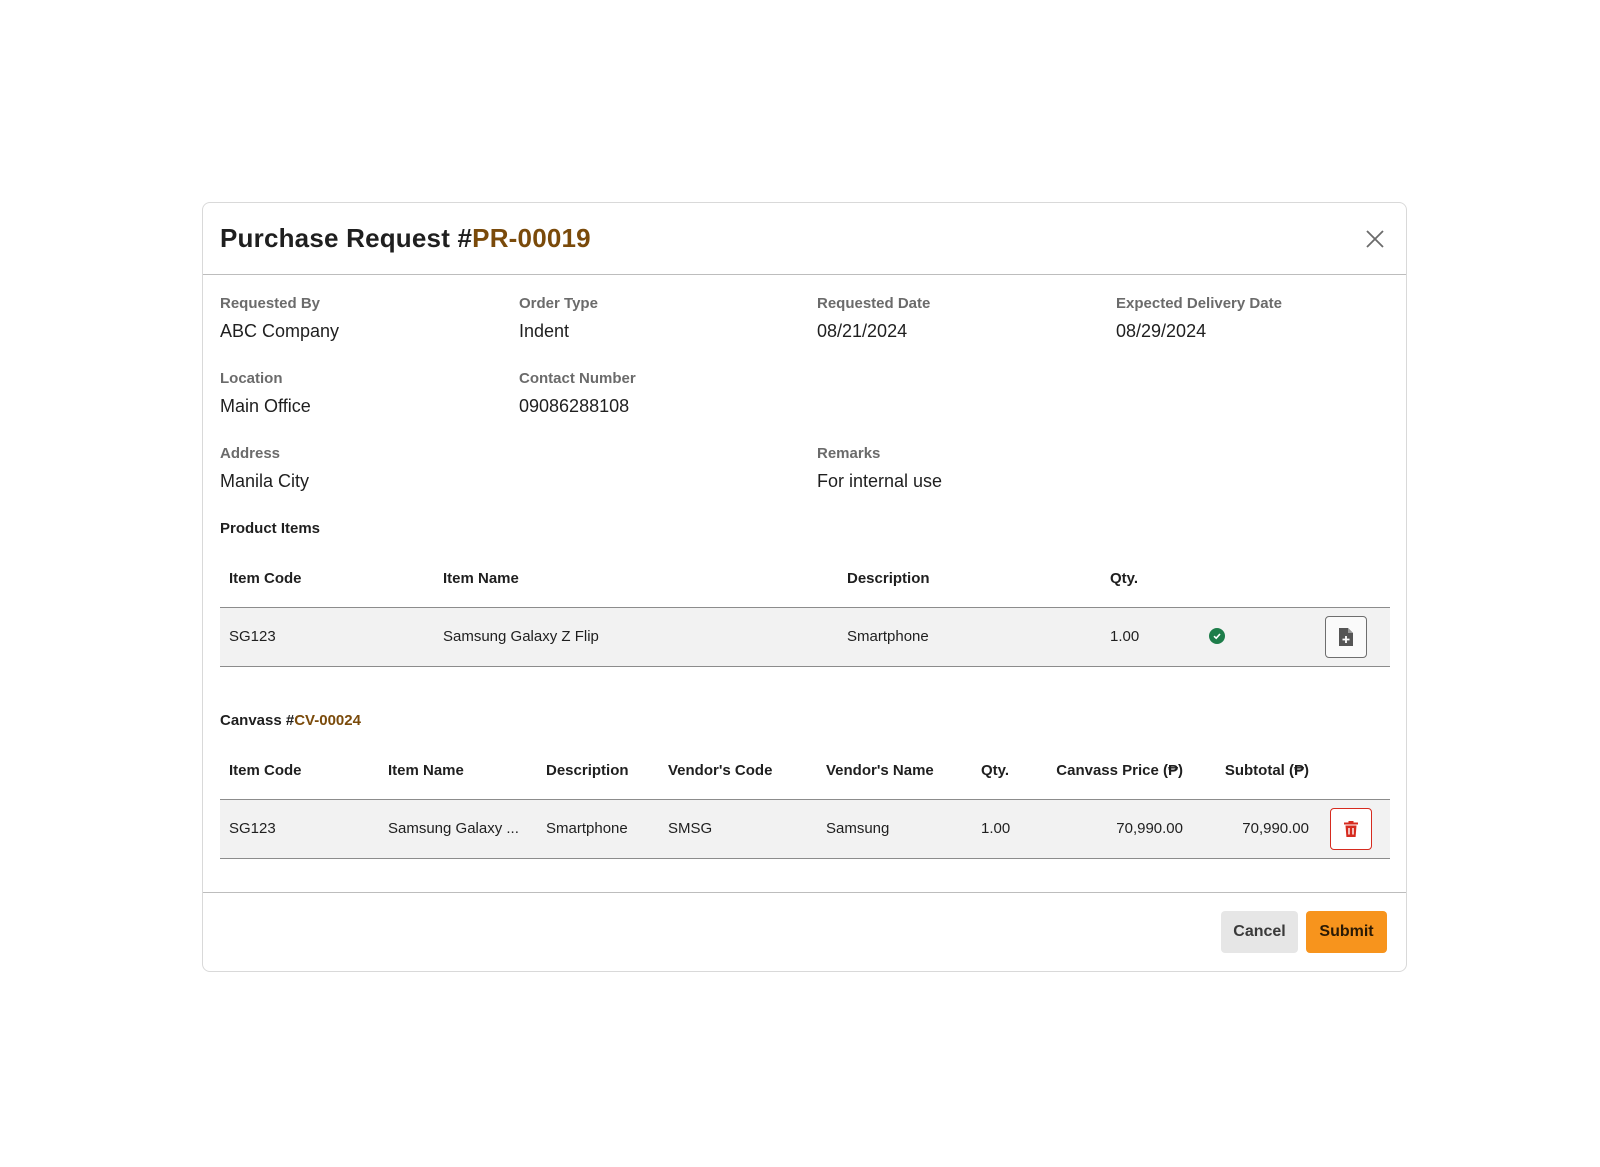  I want to click on product-items-header-row: Item Code Item Name Description Qty., so click(805, 578).